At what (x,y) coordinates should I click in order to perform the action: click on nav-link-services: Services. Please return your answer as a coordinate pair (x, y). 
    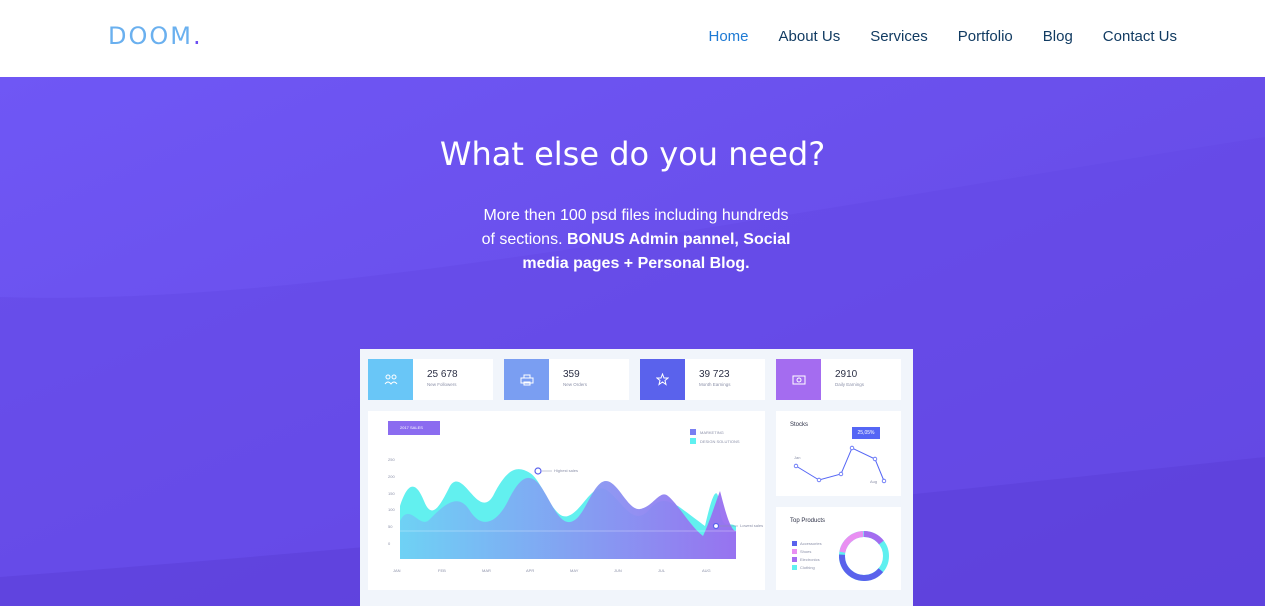
    Looking at the image, I should click on (899, 36).